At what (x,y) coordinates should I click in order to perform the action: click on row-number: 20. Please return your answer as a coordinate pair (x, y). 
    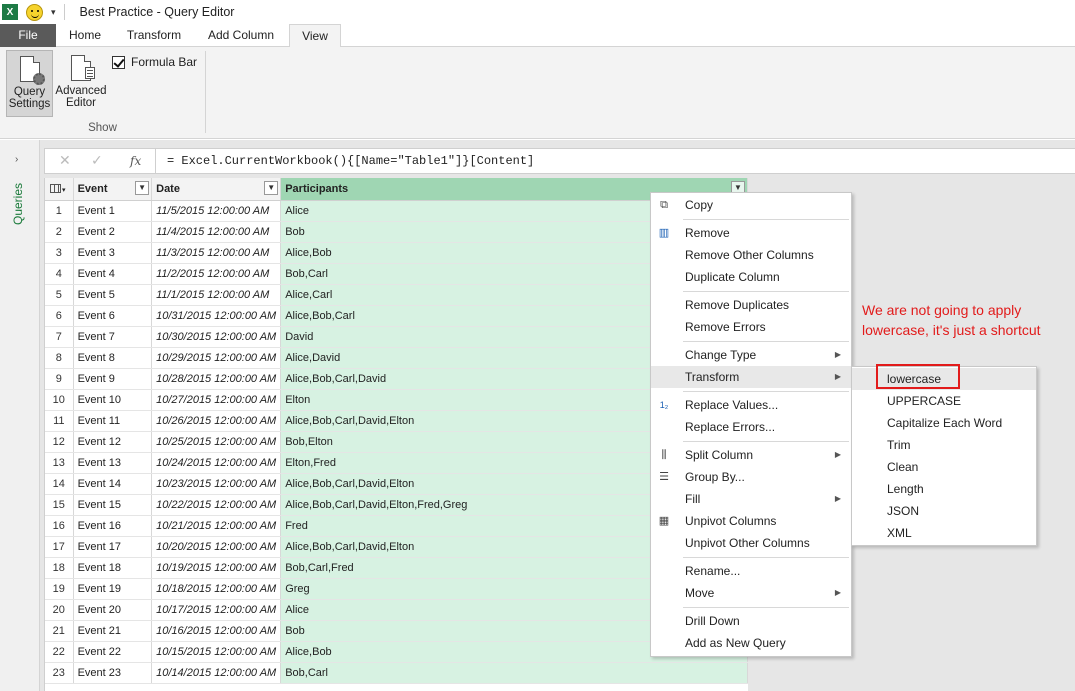
    Looking at the image, I should click on (59, 610).